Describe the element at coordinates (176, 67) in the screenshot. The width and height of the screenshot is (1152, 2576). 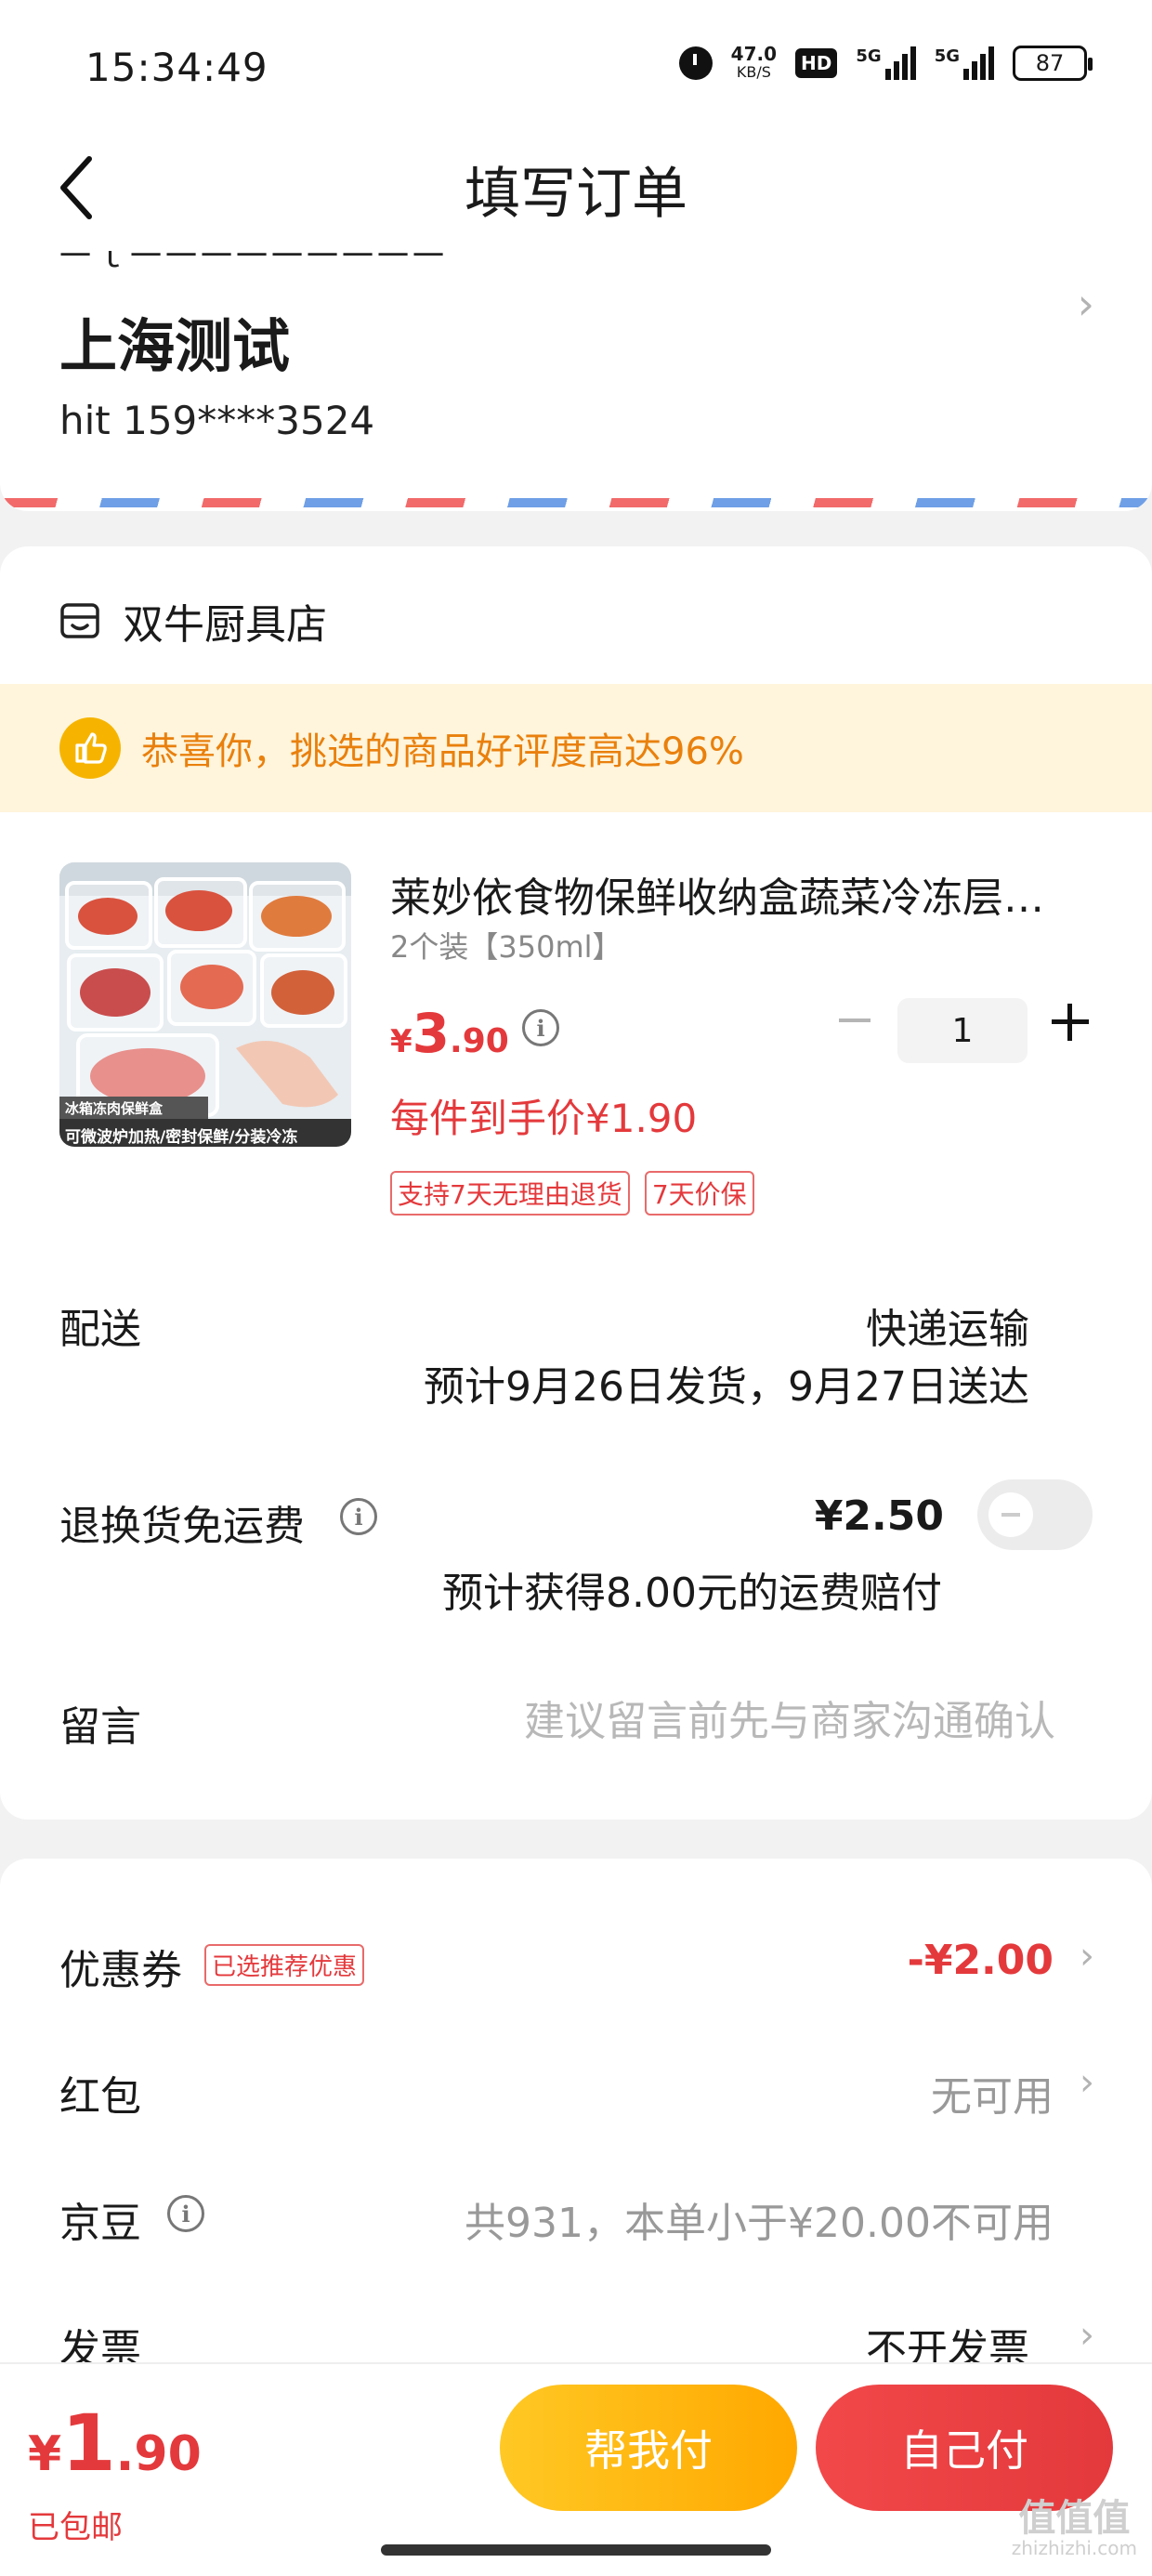
I see `status-time: 15:34:49` at that location.